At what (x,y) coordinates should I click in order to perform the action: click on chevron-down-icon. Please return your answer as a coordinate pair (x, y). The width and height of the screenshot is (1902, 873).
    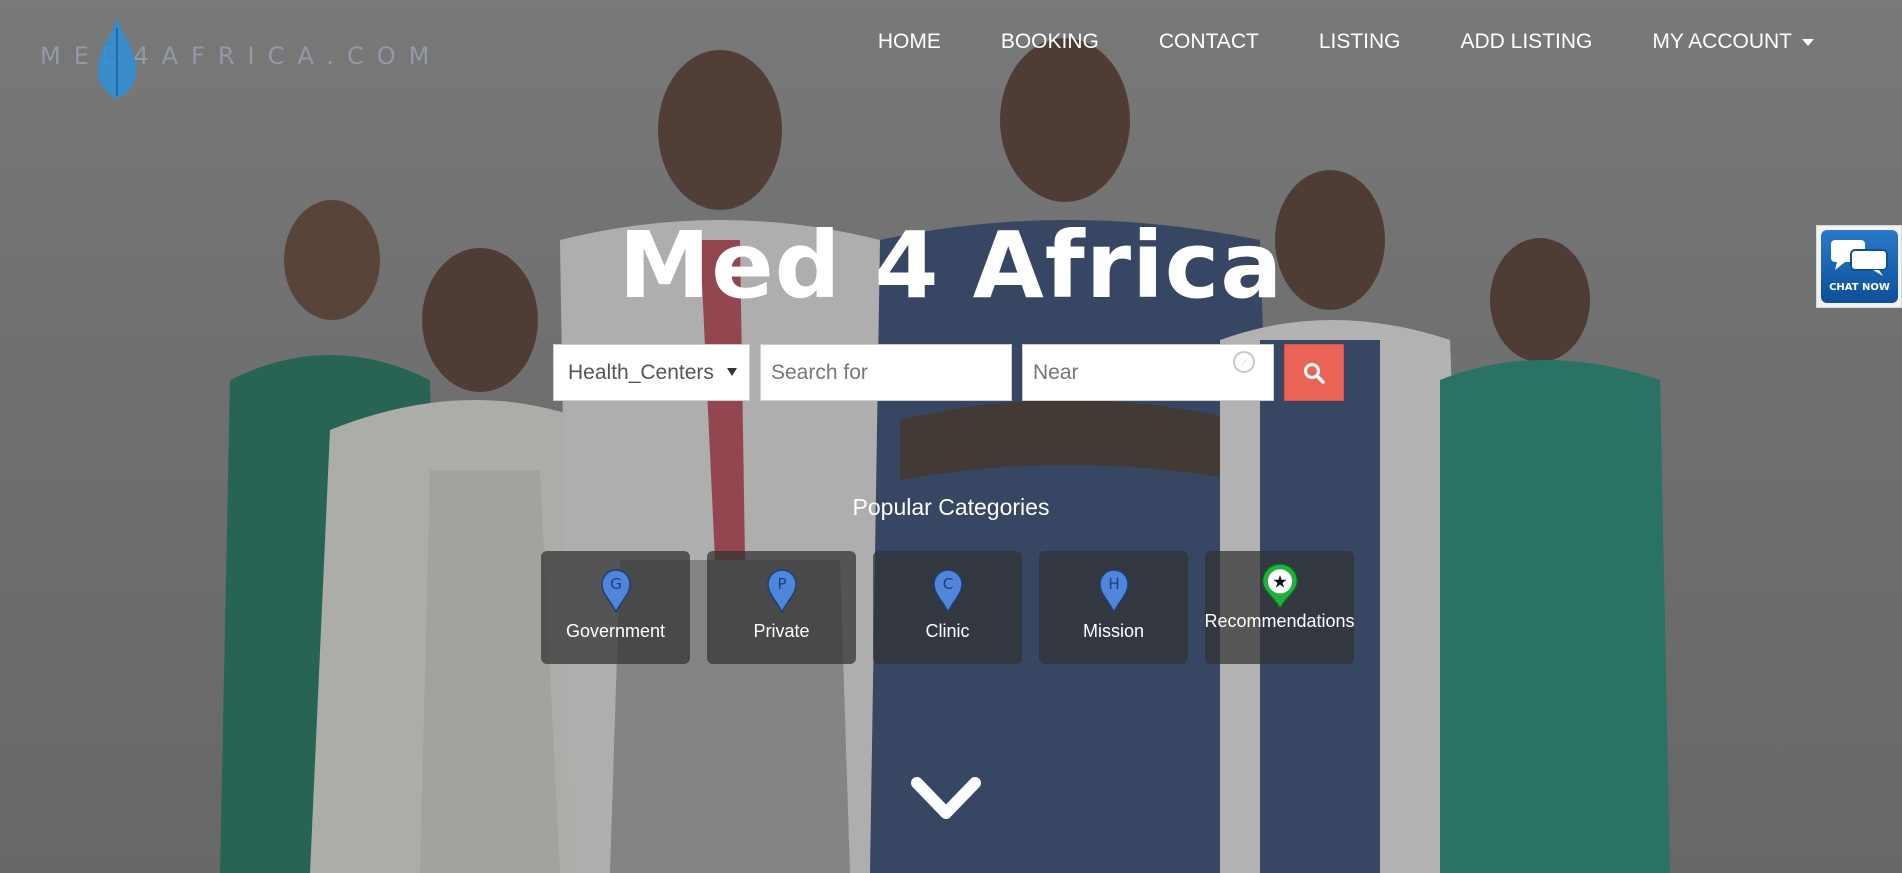
    Looking at the image, I should click on (946, 800).